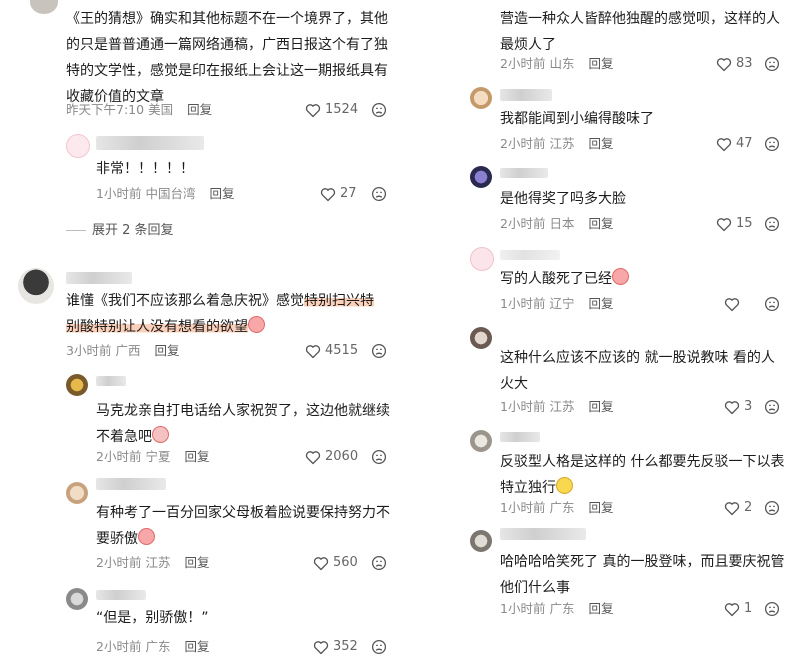 The height and width of the screenshot is (665, 800). I want to click on like-count: 2060, so click(342, 456).